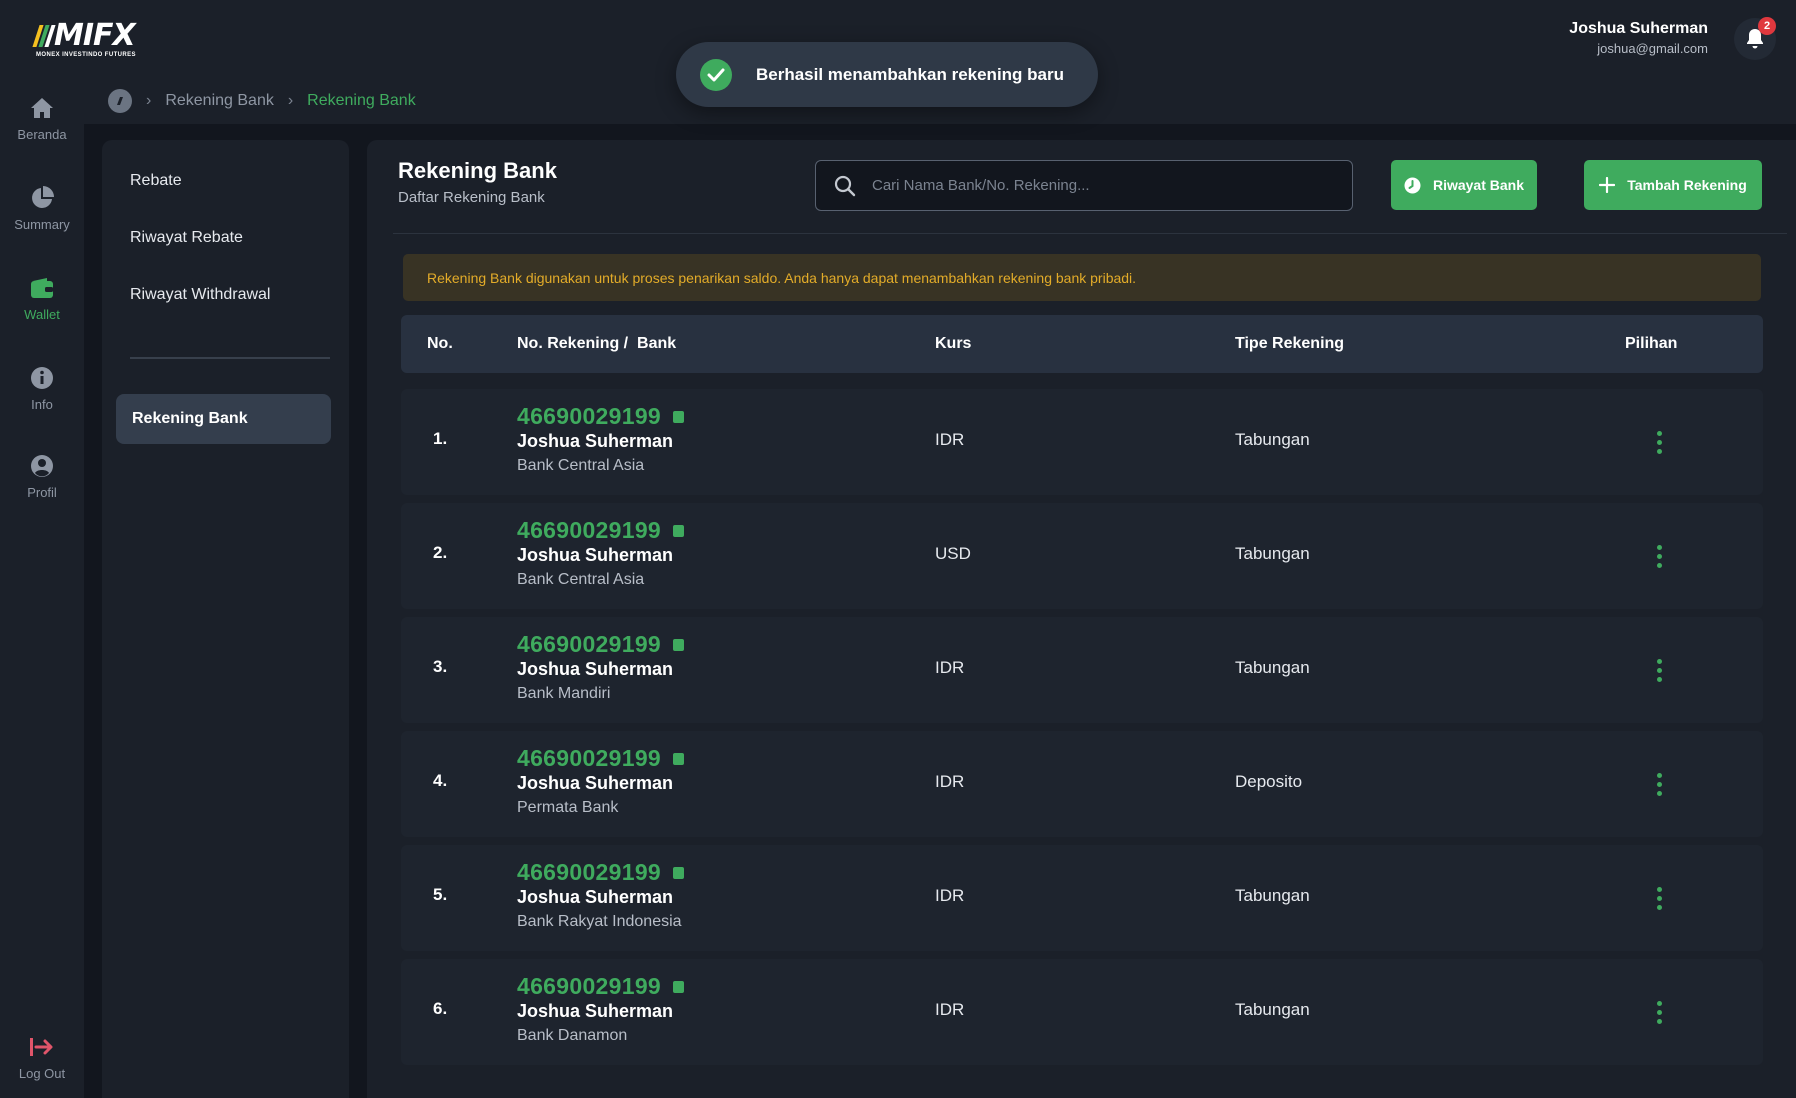 The height and width of the screenshot is (1098, 1796). What do you see at coordinates (186, 238) in the screenshot?
I see `submenu-item-riwayat-rebate: Riwayat Rebate` at bounding box center [186, 238].